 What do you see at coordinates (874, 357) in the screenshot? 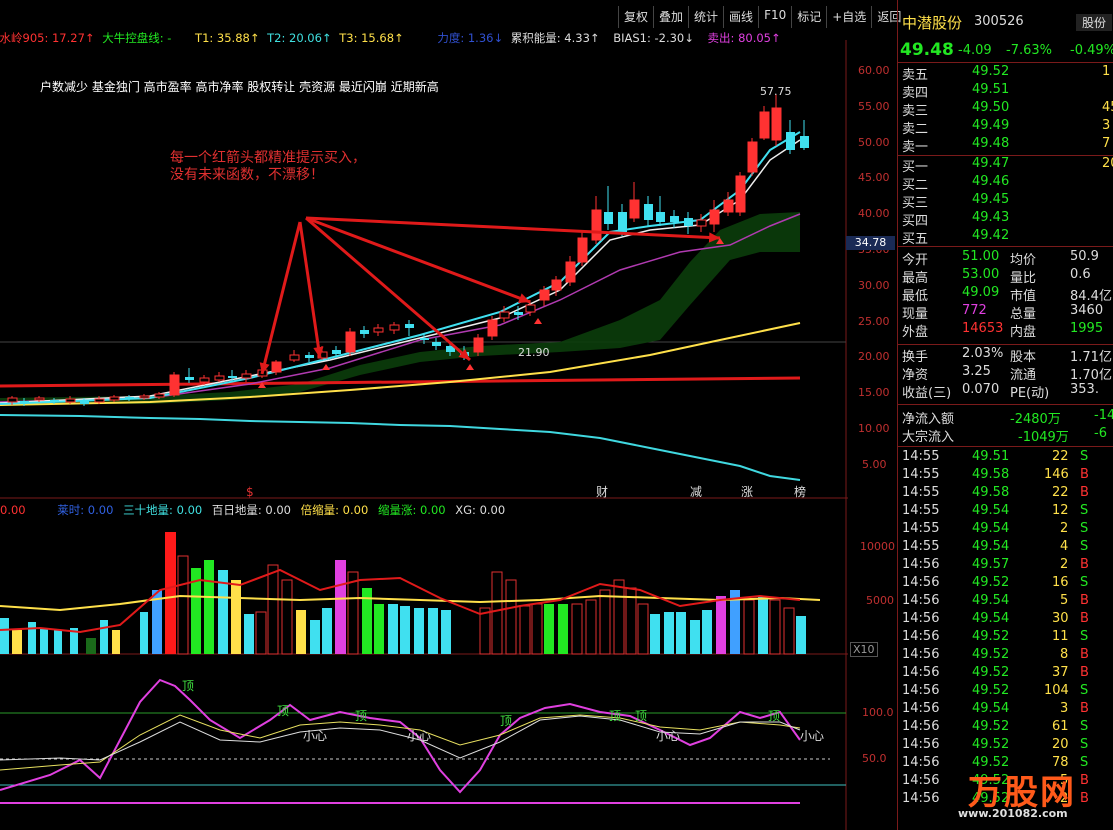
I see `price-axis-label: 20.00` at bounding box center [874, 357].